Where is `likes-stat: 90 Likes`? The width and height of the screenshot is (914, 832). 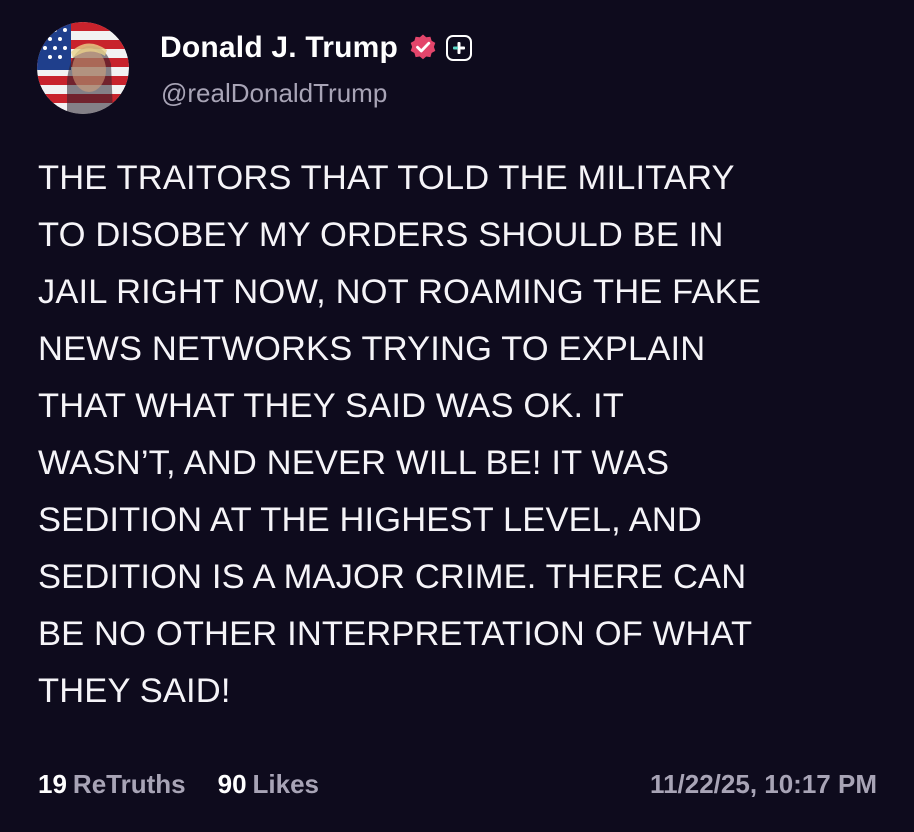
likes-stat: 90 Likes is located at coordinates (268, 784).